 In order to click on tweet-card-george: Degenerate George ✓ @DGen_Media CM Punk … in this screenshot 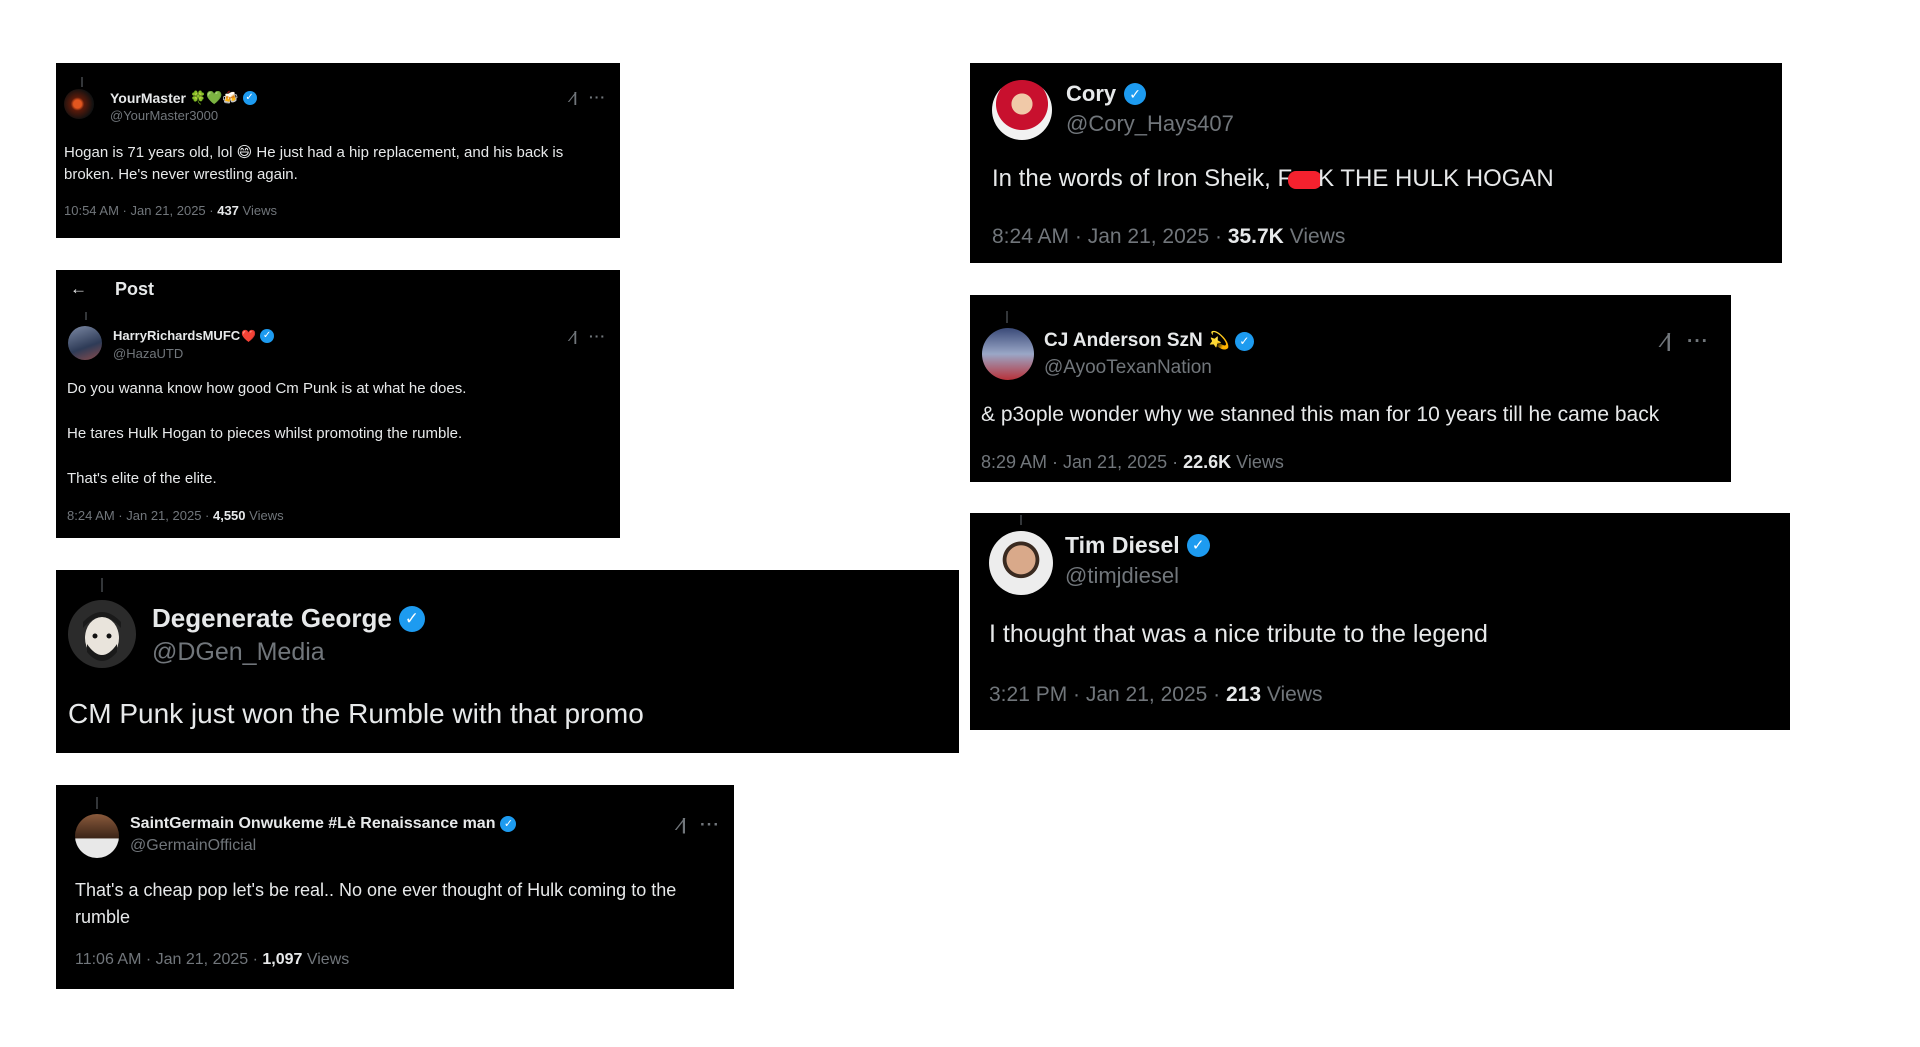, I will do `click(507, 661)`.